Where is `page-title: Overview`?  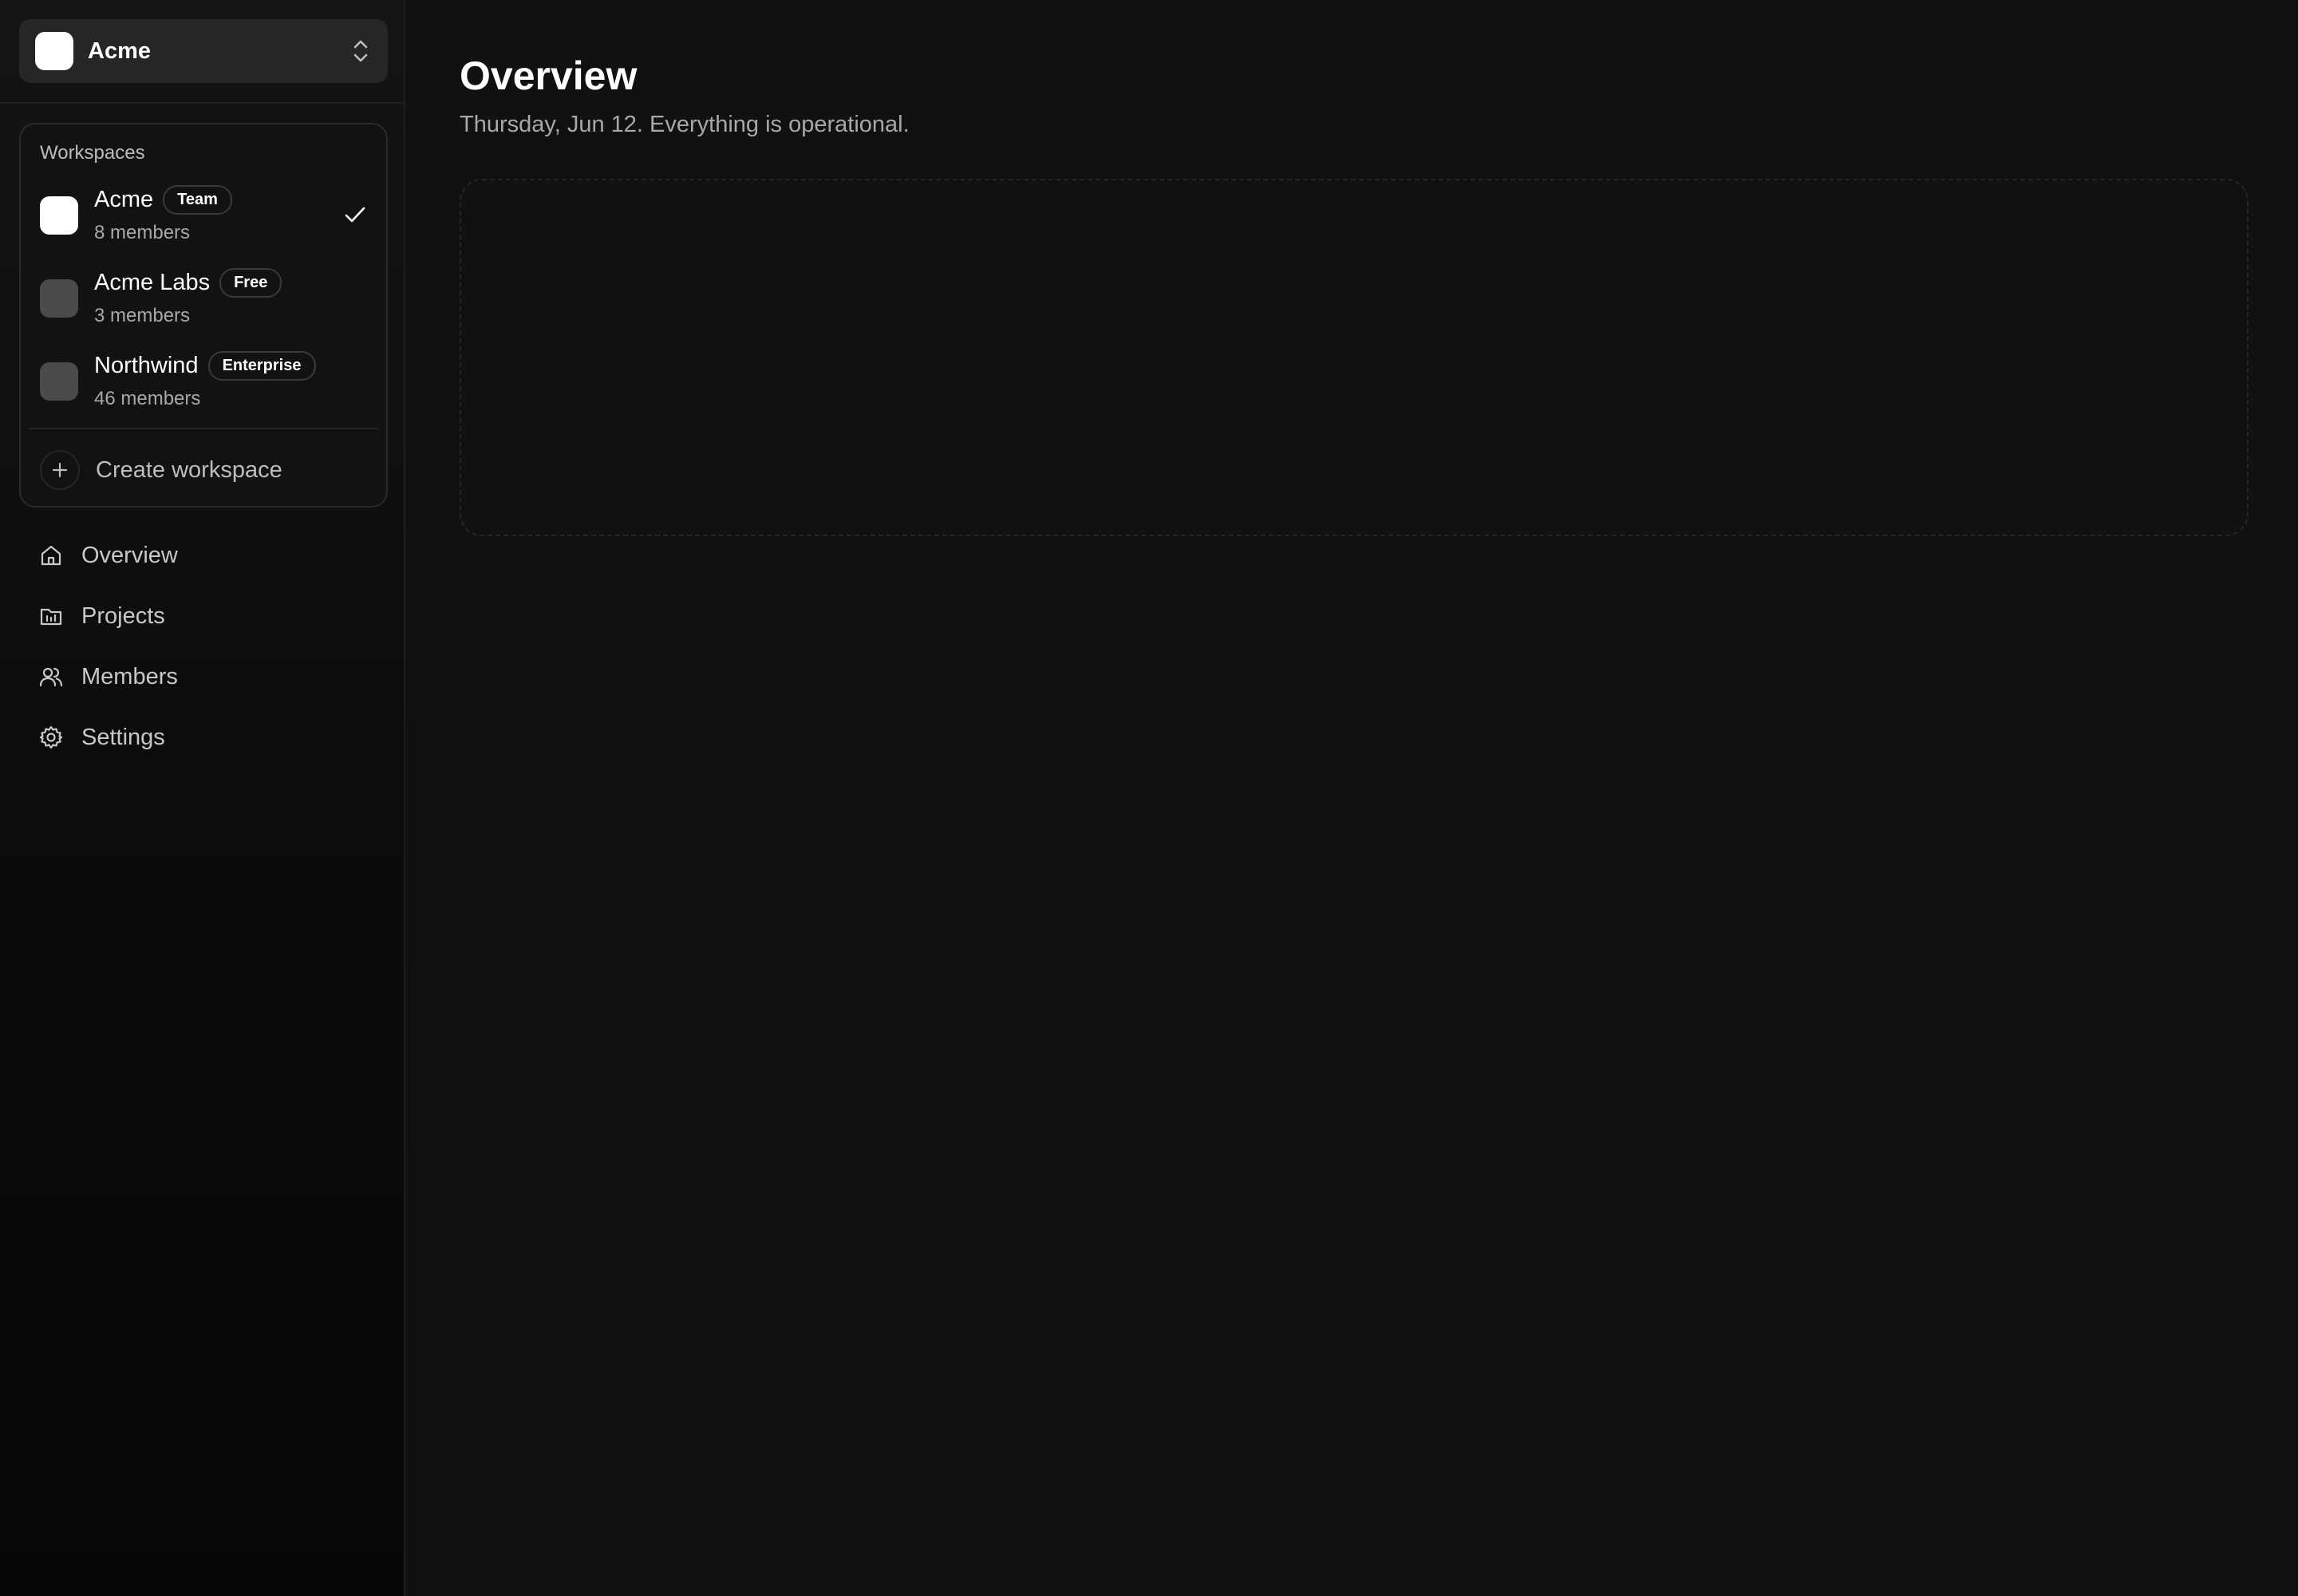
page-title: Overview is located at coordinates (549, 75).